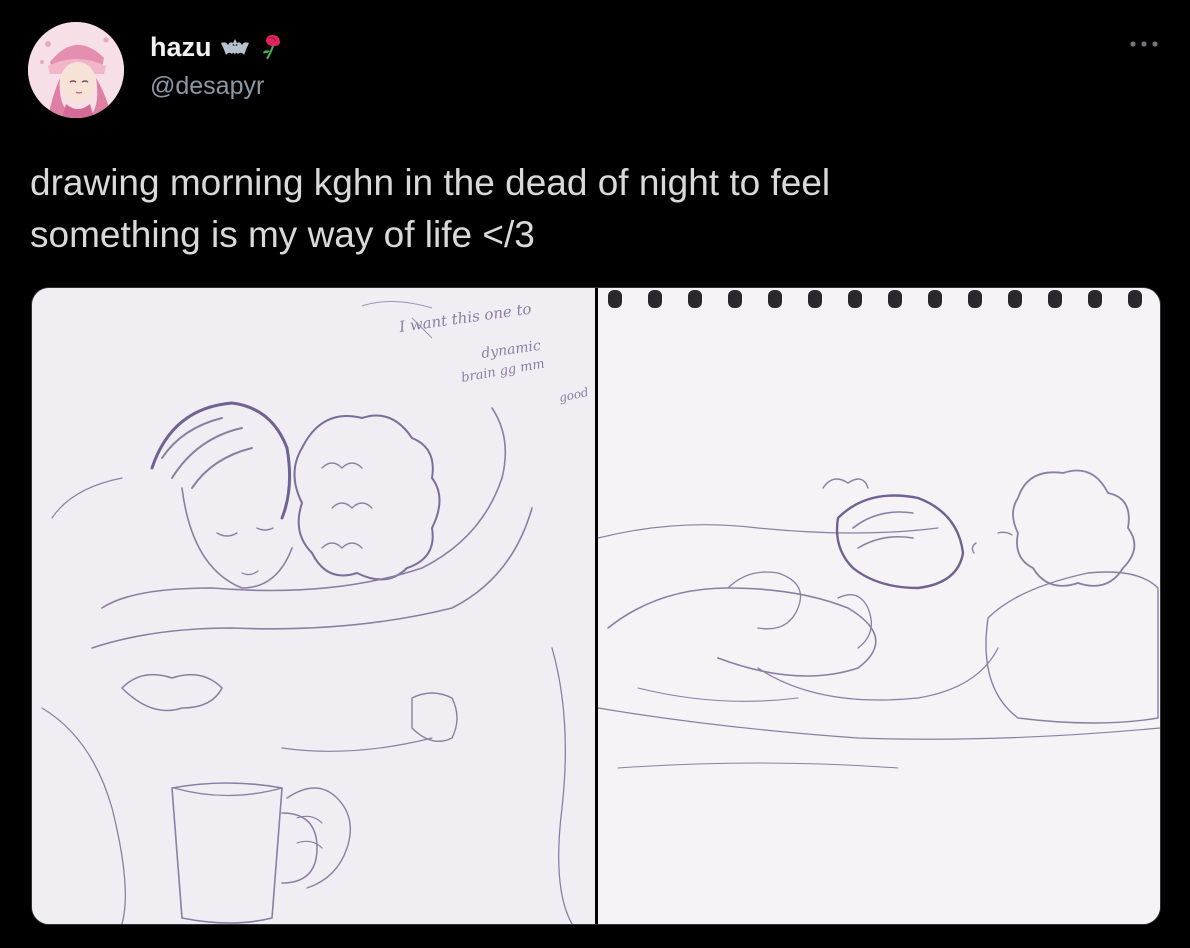 The height and width of the screenshot is (948, 1190). What do you see at coordinates (219, 47) in the screenshot?
I see `author-name-row: hazu` at bounding box center [219, 47].